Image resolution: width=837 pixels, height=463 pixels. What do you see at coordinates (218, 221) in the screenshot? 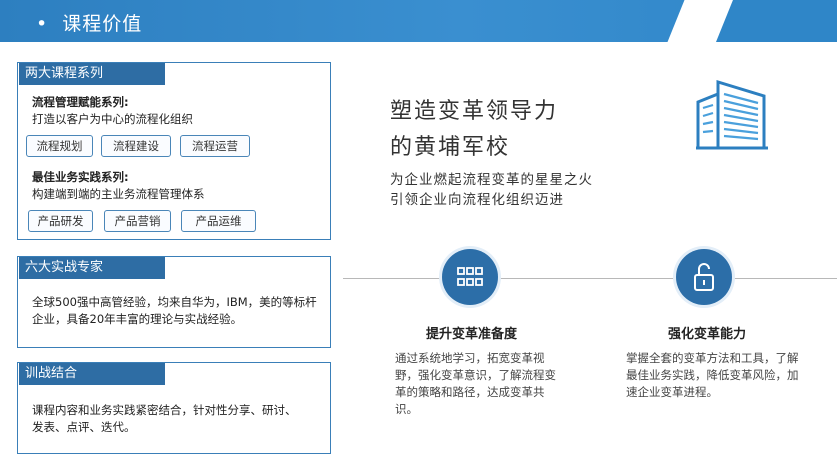
I see `tag-product-ops: 产品运维` at bounding box center [218, 221].